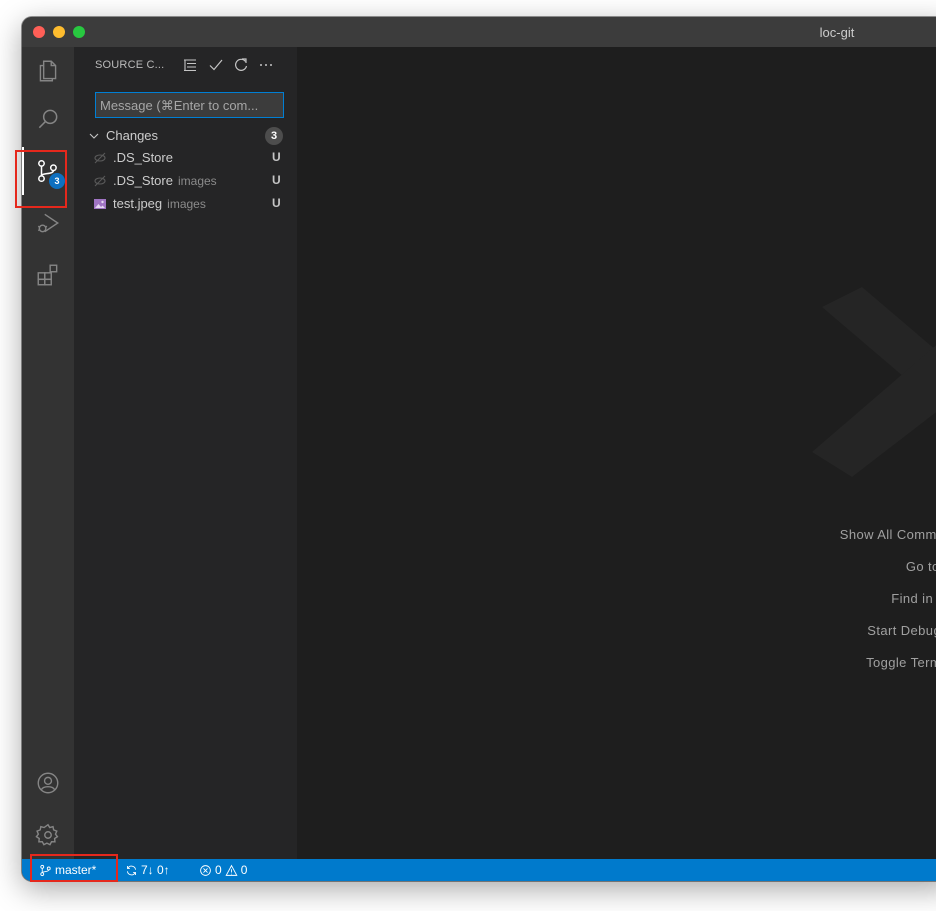 The image size is (936, 911). I want to click on search-icon, so click(48, 119).